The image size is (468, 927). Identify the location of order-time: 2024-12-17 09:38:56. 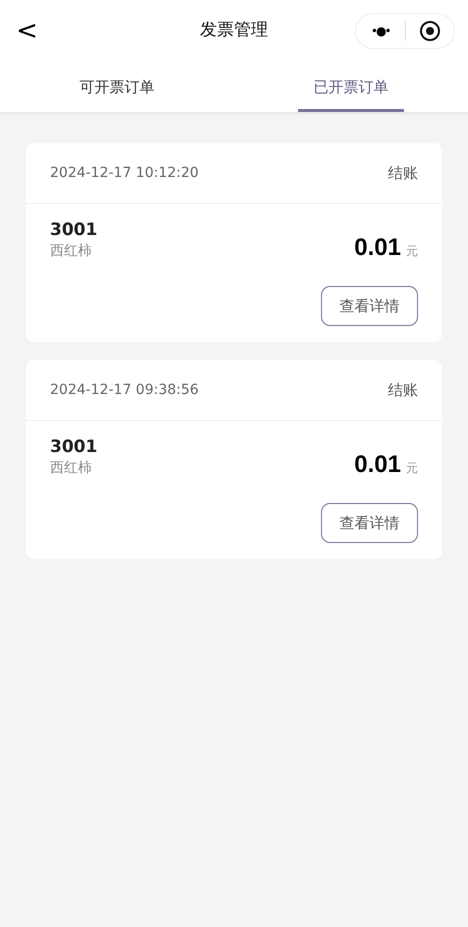
(124, 390).